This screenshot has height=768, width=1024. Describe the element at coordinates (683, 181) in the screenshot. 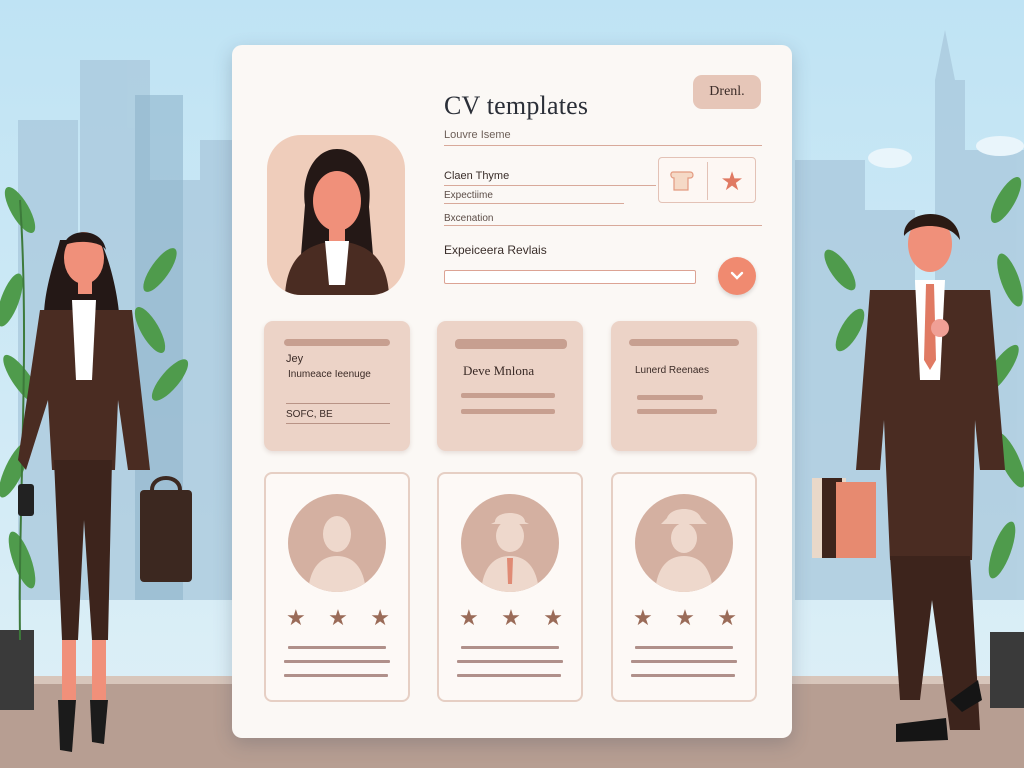

I see `scroll-icon` at that location.